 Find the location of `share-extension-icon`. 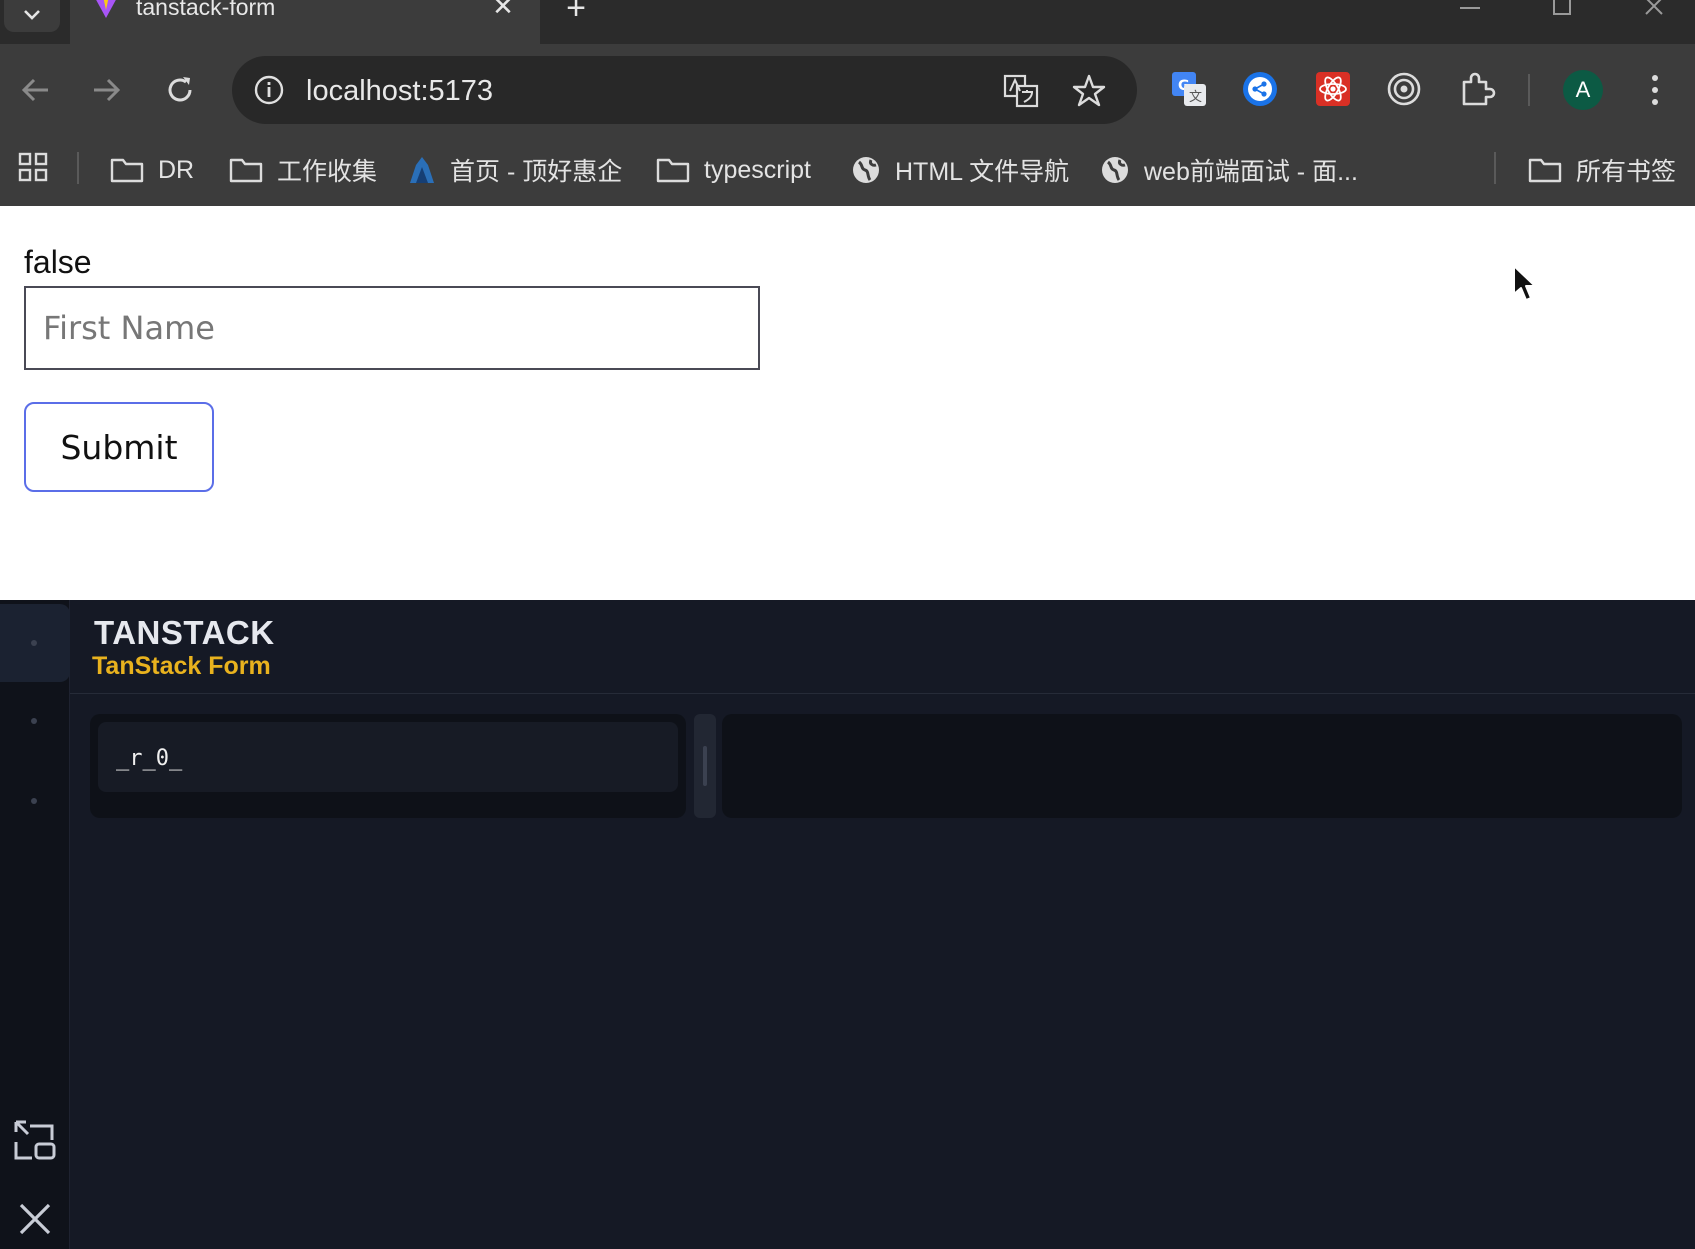

share-extension-icon is located at coordinates (1260, 89).